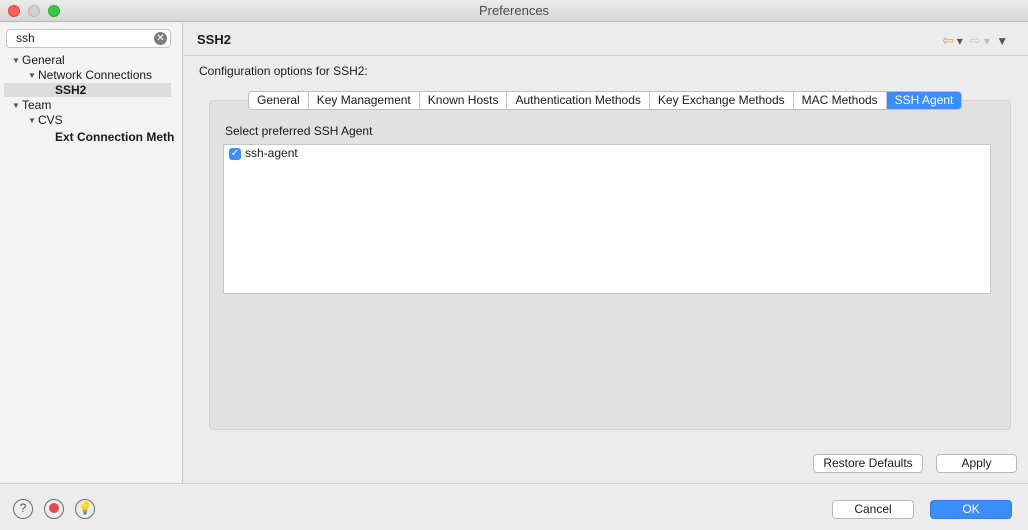 This screenshot has width=1028, height=530. Describe the element at coordinates (976, 463) in the screenshot. I see `apply-button: Apply` at that location.